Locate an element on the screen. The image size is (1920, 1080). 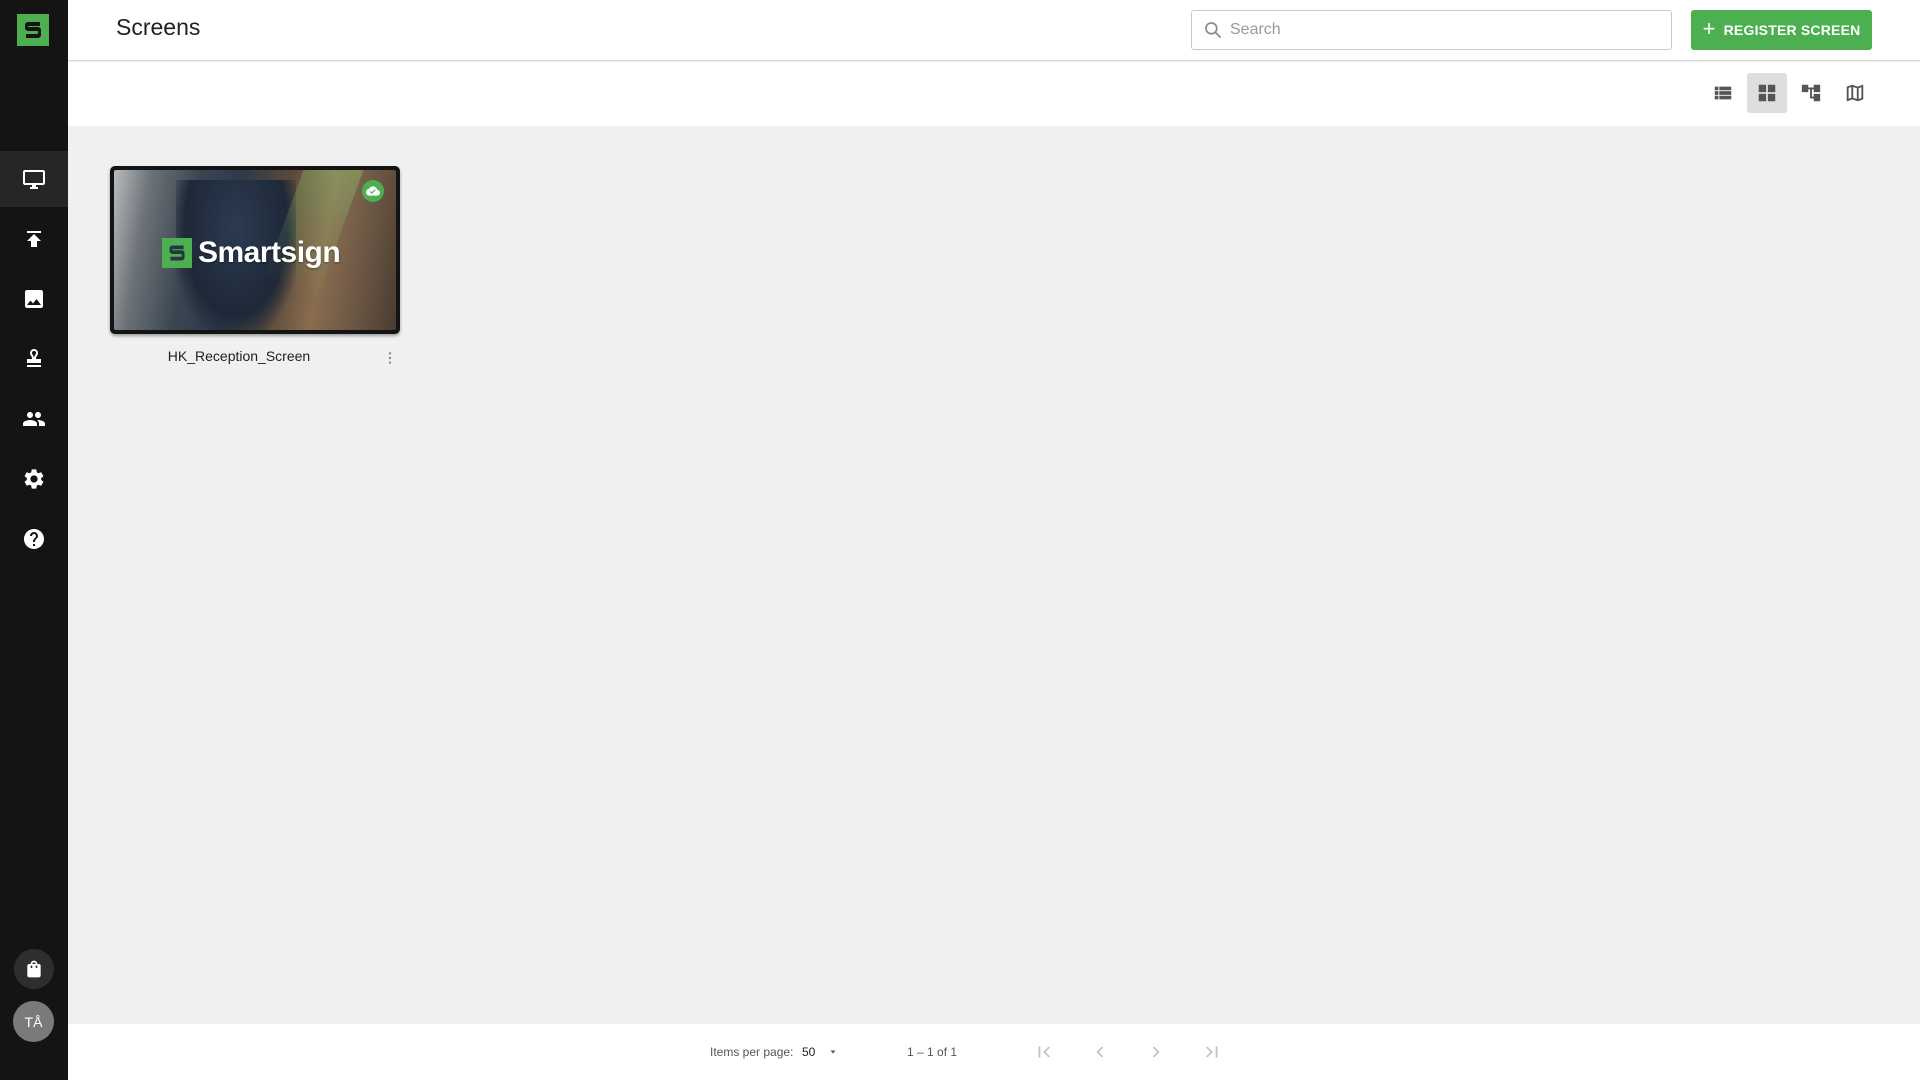
last-page-icon is located at coordinates (1212, 1052).